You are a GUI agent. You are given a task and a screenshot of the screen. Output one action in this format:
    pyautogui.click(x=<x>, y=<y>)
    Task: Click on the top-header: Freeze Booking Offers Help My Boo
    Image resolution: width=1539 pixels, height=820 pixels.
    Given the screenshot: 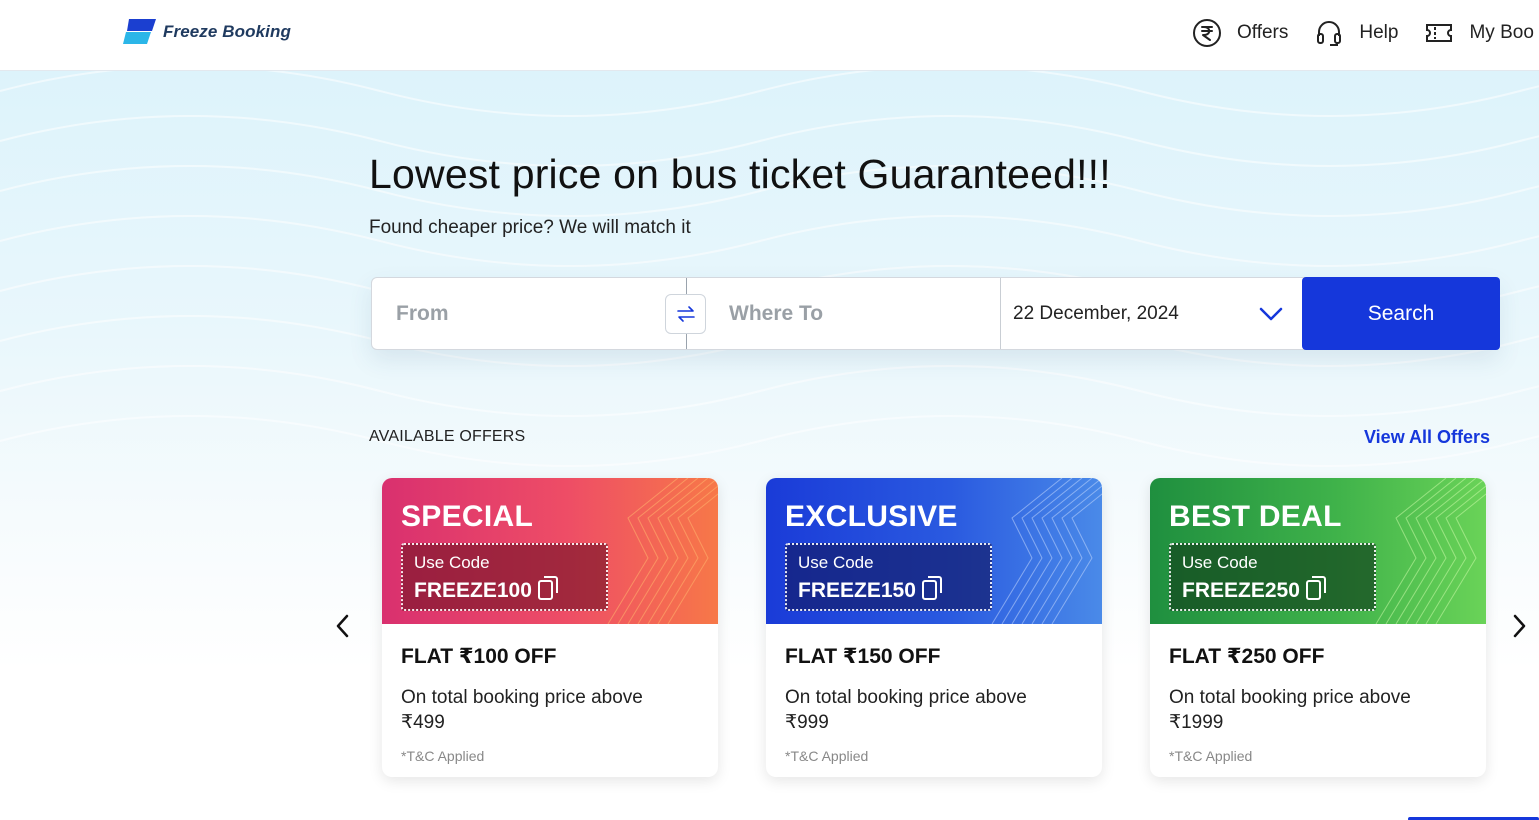 What is the action you would take?
    pyautogui.click(x=769, y=35)
    